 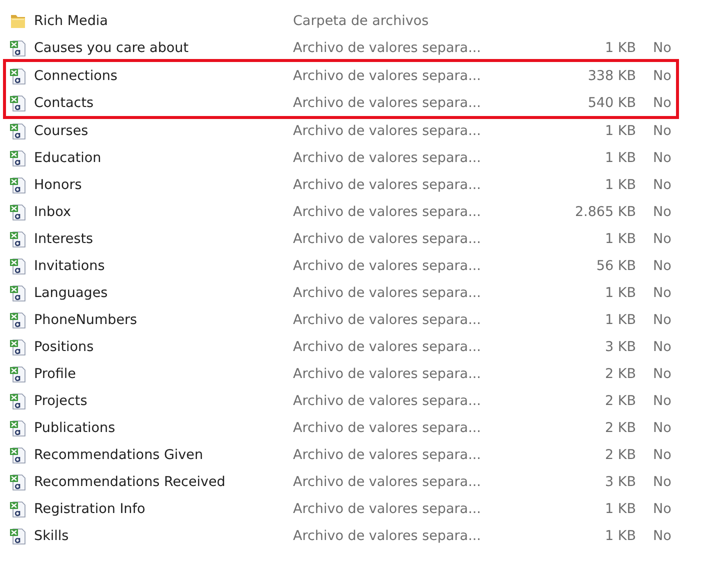 I want to click on file-type: Carpeta de archivos, so click(x=361, y=20).